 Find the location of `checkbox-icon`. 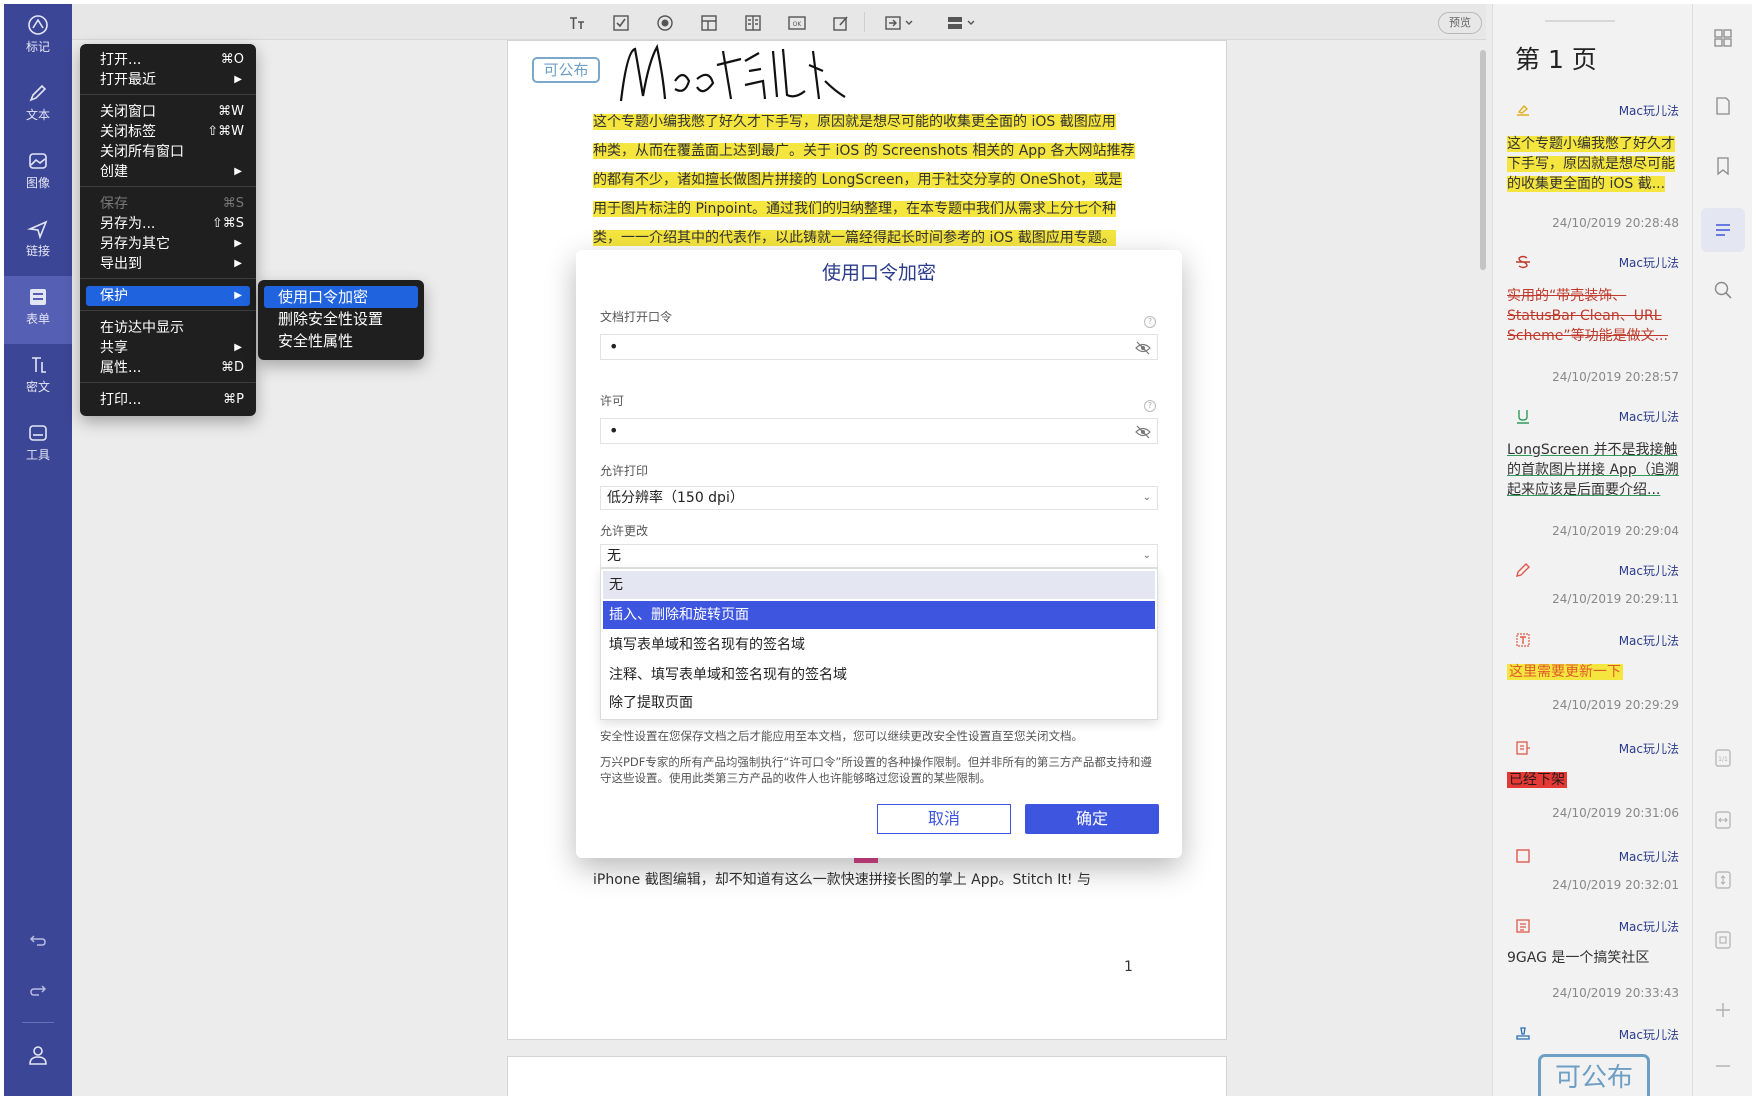

checkbox-icon is located at coordinates (621, 23).